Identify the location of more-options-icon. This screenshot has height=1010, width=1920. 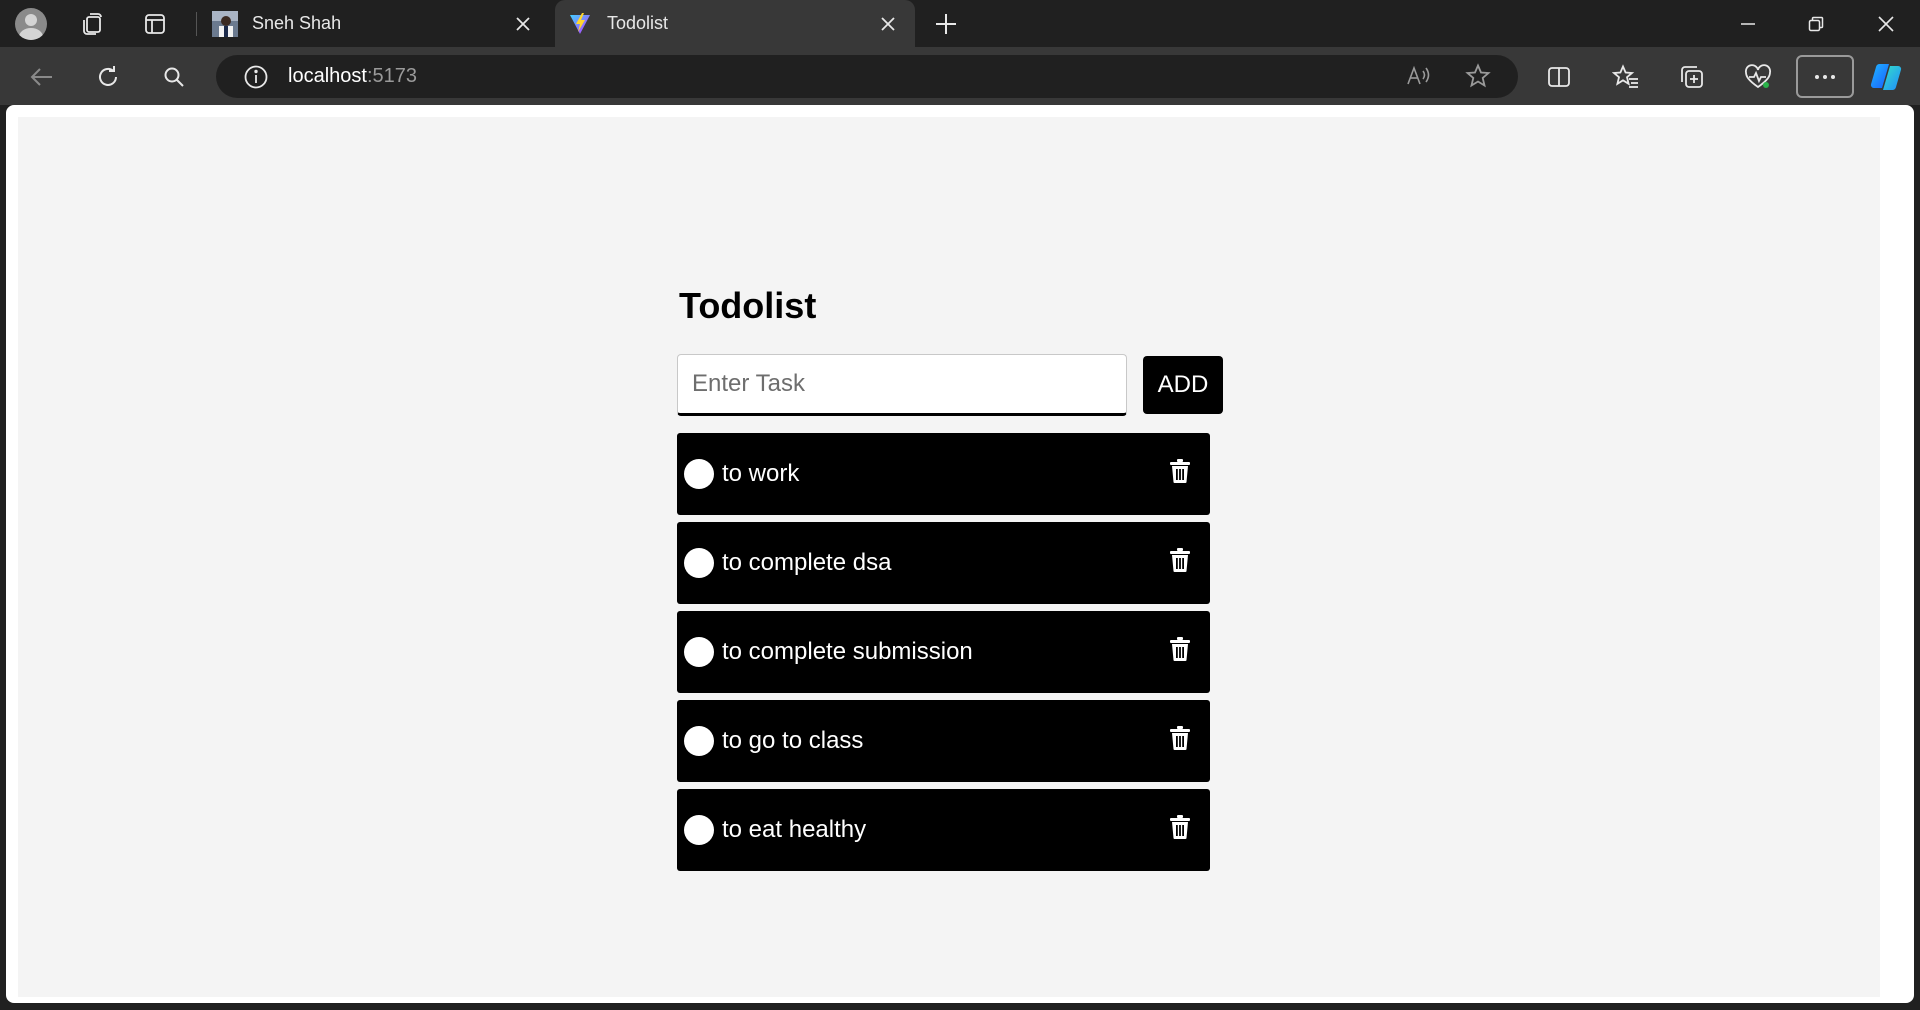
(1825, 76).